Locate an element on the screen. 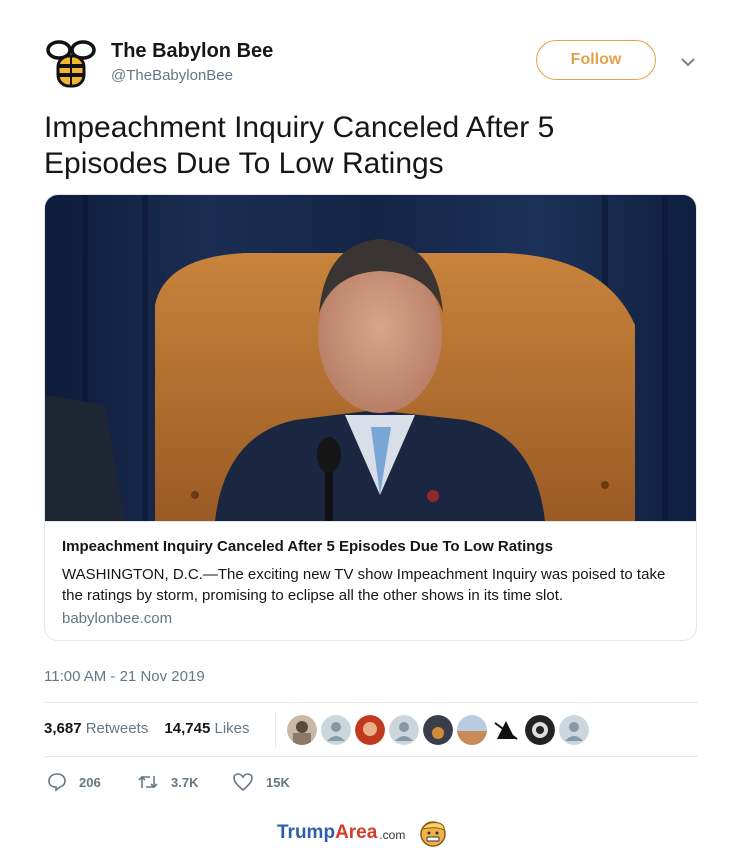 The image size is (740, 848). retweets-stat: 3,687 Retweets is located at coordinates (96, 728).